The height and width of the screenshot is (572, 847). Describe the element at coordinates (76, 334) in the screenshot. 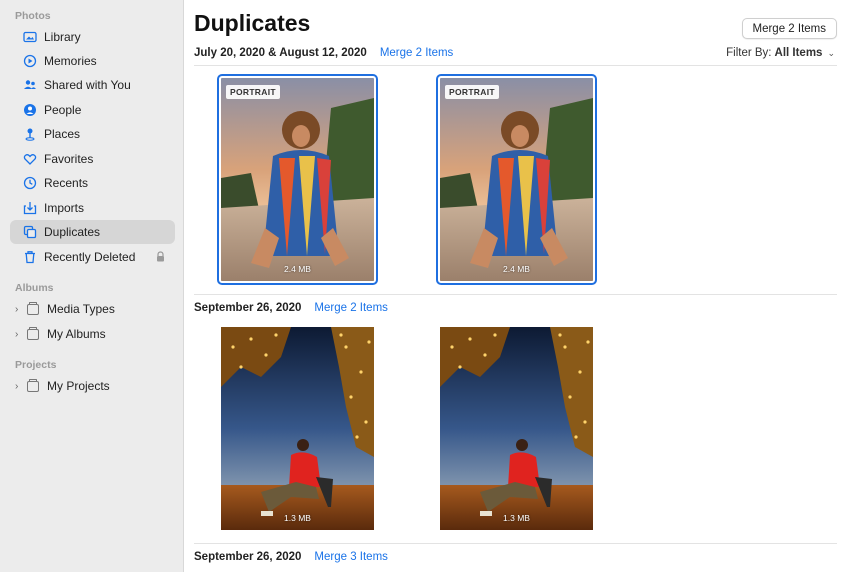

I see `sidebar-item-label: My Albums` at that location.